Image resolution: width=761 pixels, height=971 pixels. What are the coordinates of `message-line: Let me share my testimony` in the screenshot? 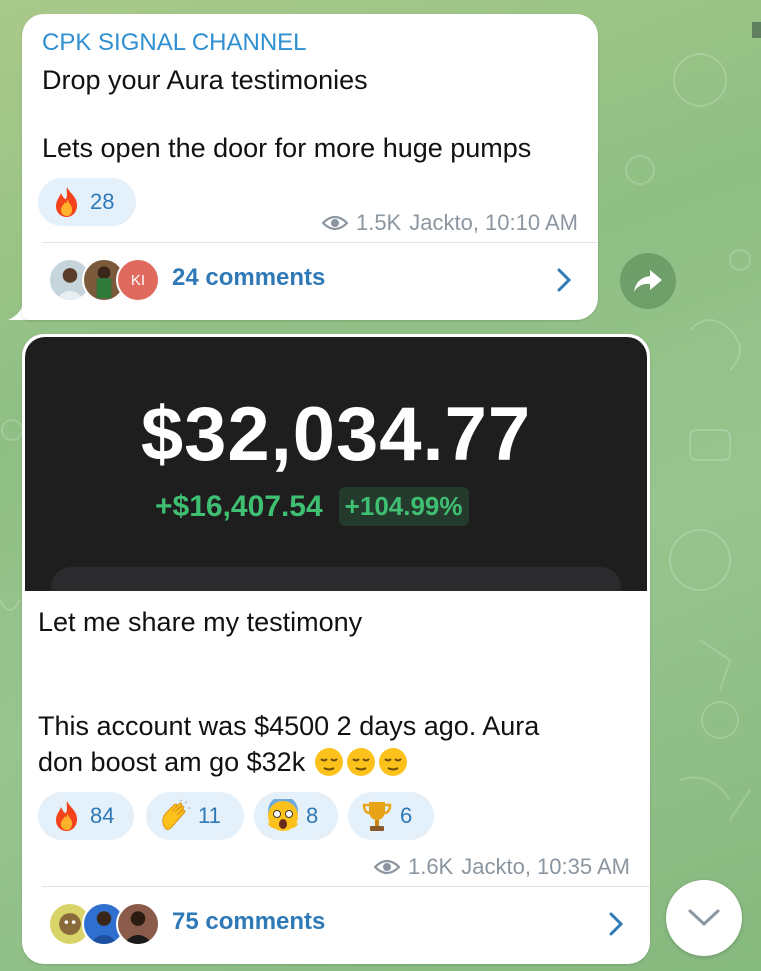 It's located at (200, 622).